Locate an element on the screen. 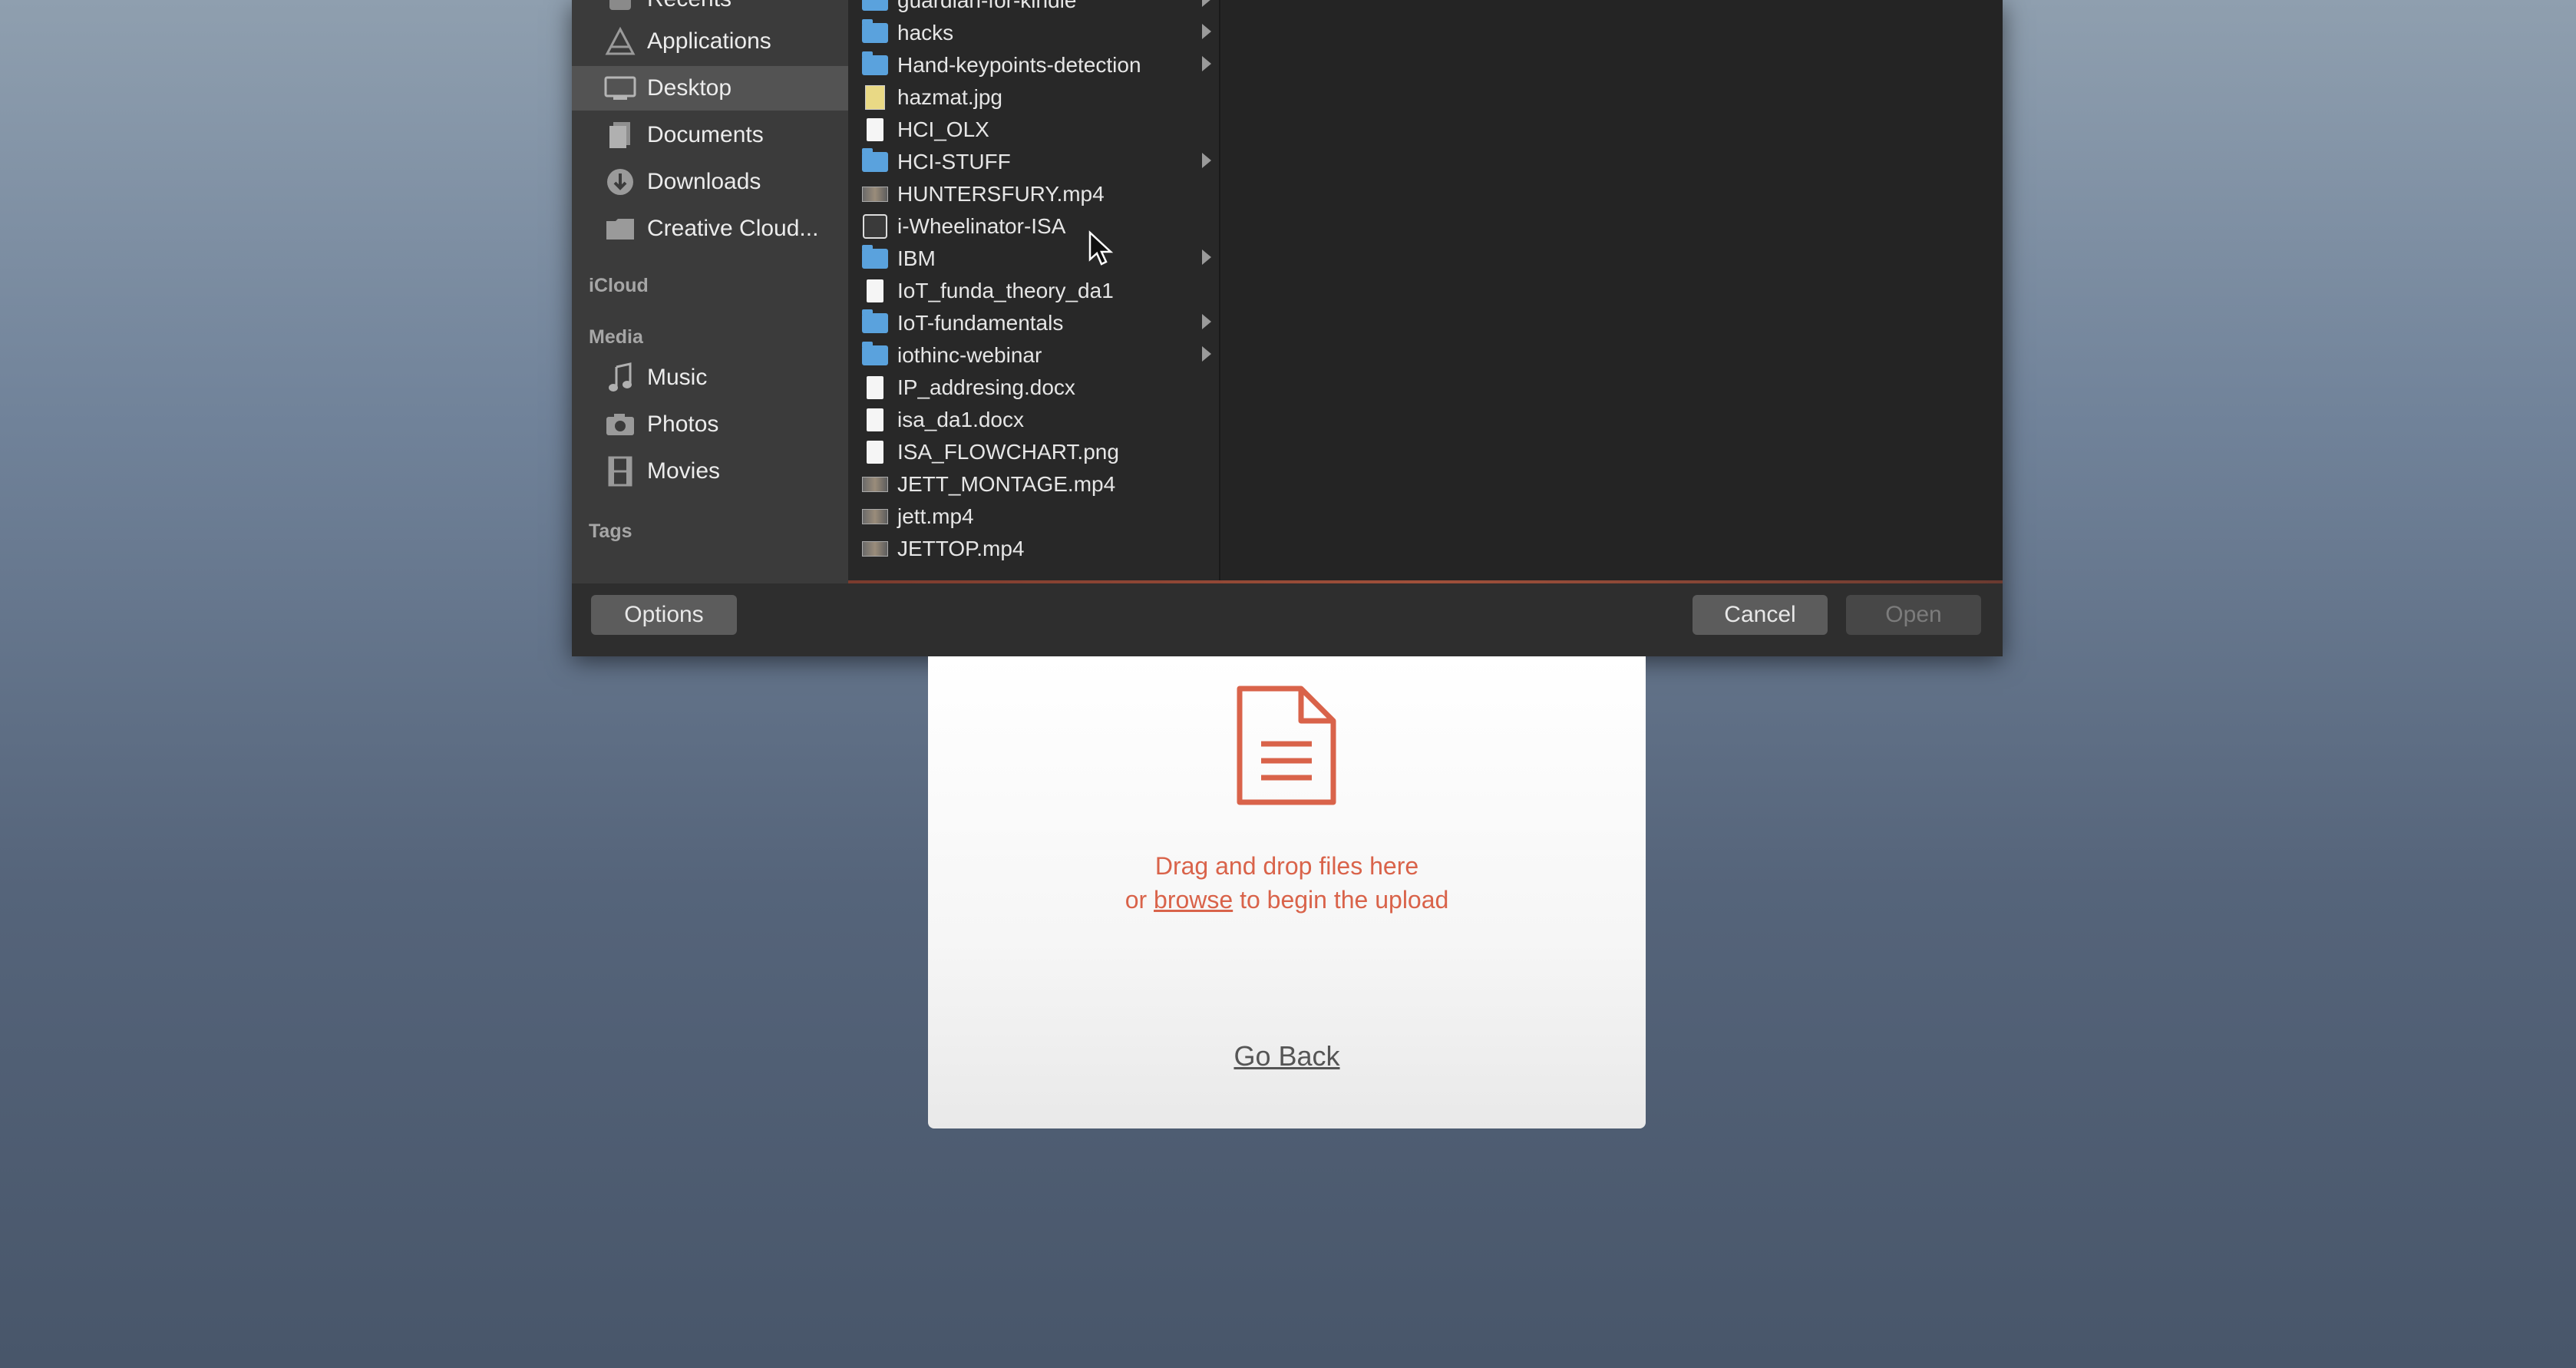  dialog-footer: Options Cancel Open is located at coordinates (1287, 619).